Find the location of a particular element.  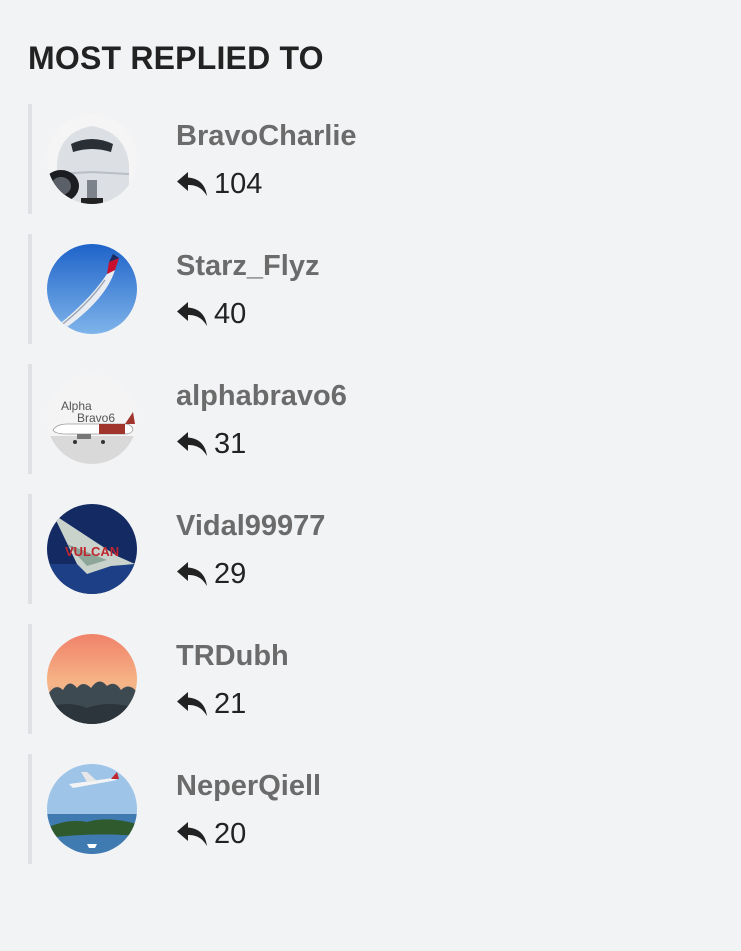

reply-count: 21 is located at coordinates (230, 704).